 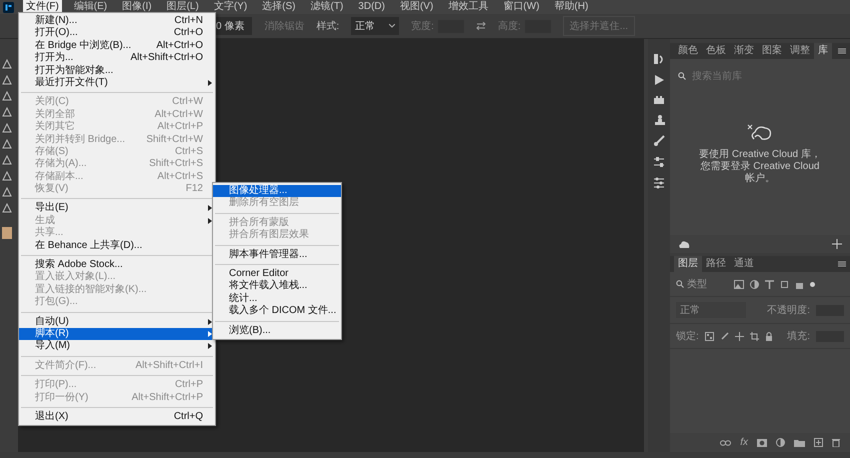 What do you see at coordinates (137, 7) in the screenshot?
I see `menu-bar-item: 图像(I)` at bounding box center [137, 7].